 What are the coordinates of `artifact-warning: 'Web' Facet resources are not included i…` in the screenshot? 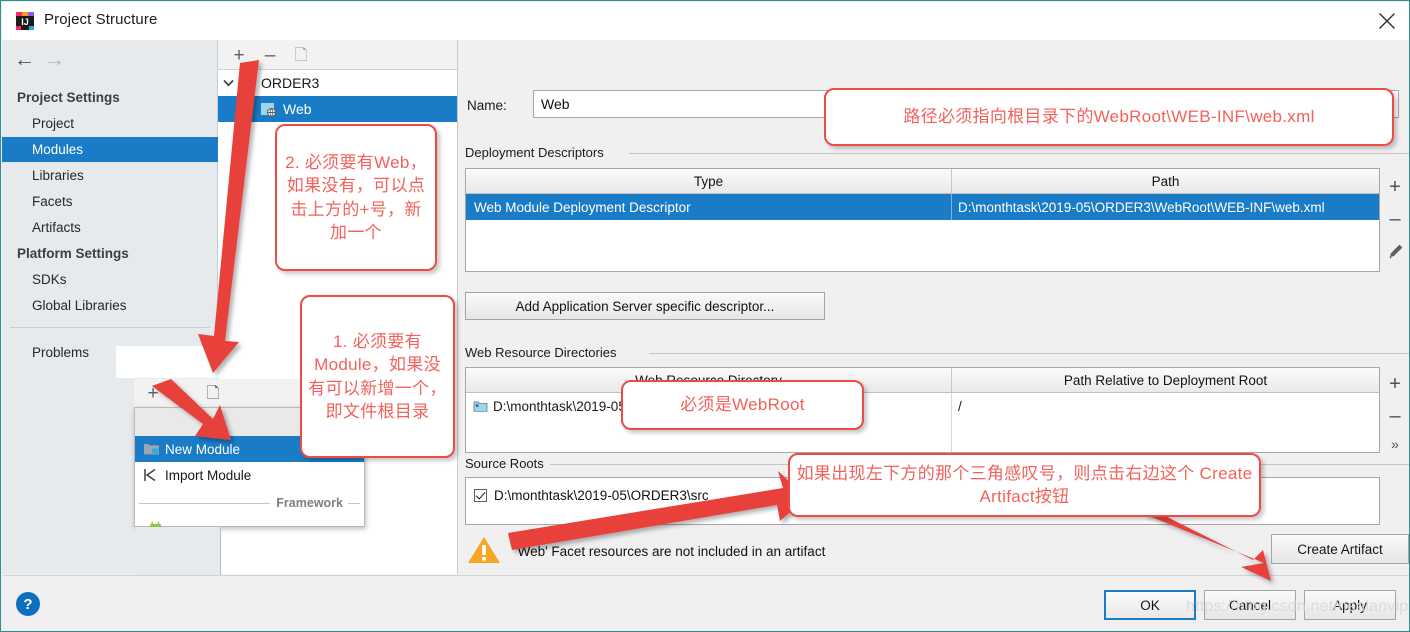 It's located at (646, 551).